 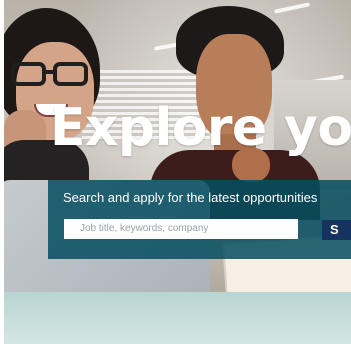 What do you see at coordinates (336, 230) in the screenshot?
I see `search-button: S` at bounding box center [336, 230].